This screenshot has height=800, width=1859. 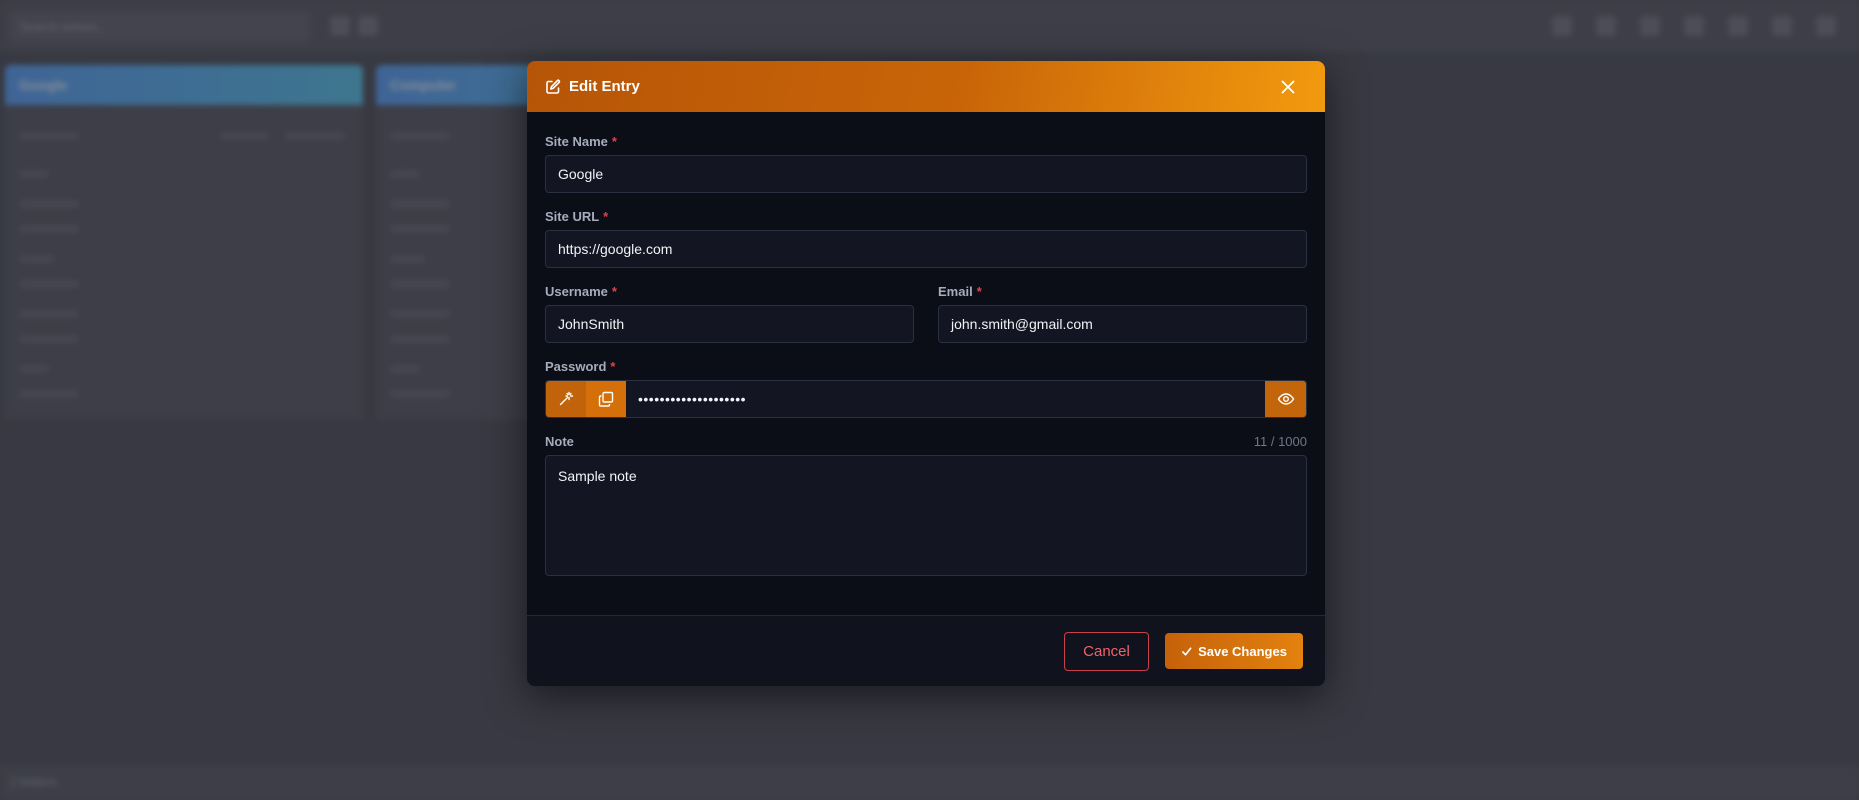 What do you see at coordinates (1242, 651) in the screenshot?
I see `save-changes-label: Save Changes` at bounding box center [1242, 651].